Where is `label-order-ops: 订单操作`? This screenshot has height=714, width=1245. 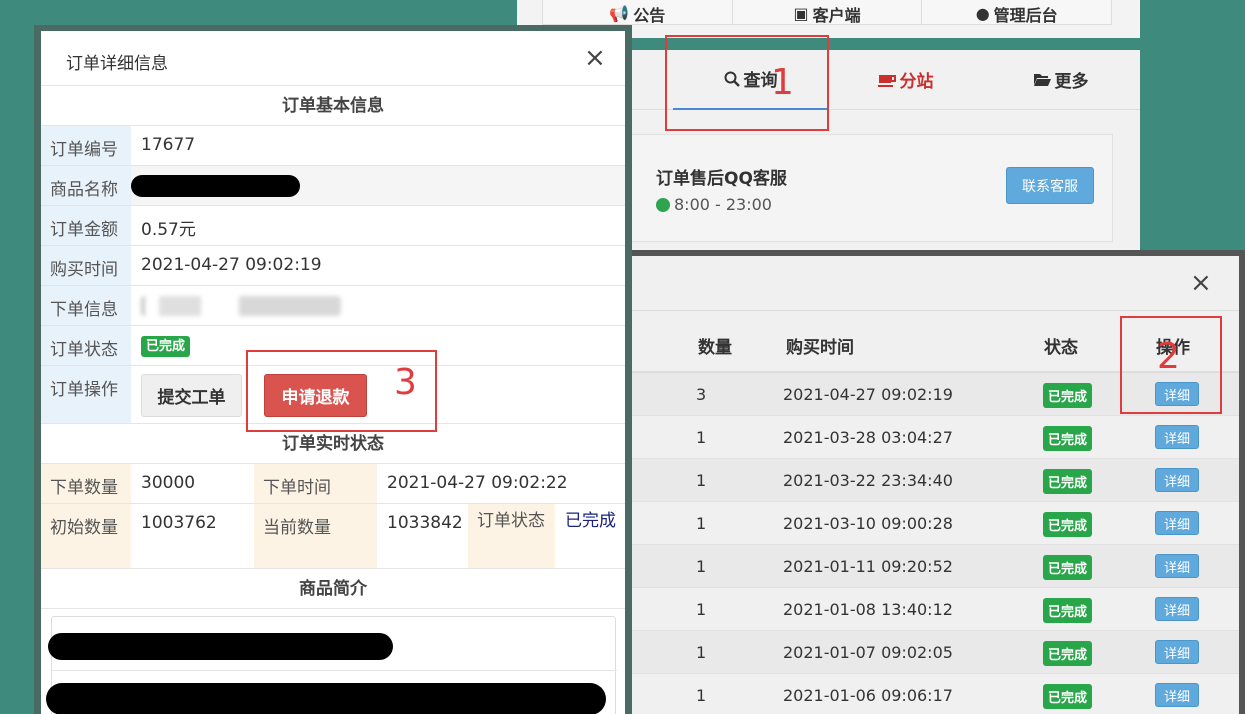 label-order-ops: 订单操作 is located at coordinates (86, 394).